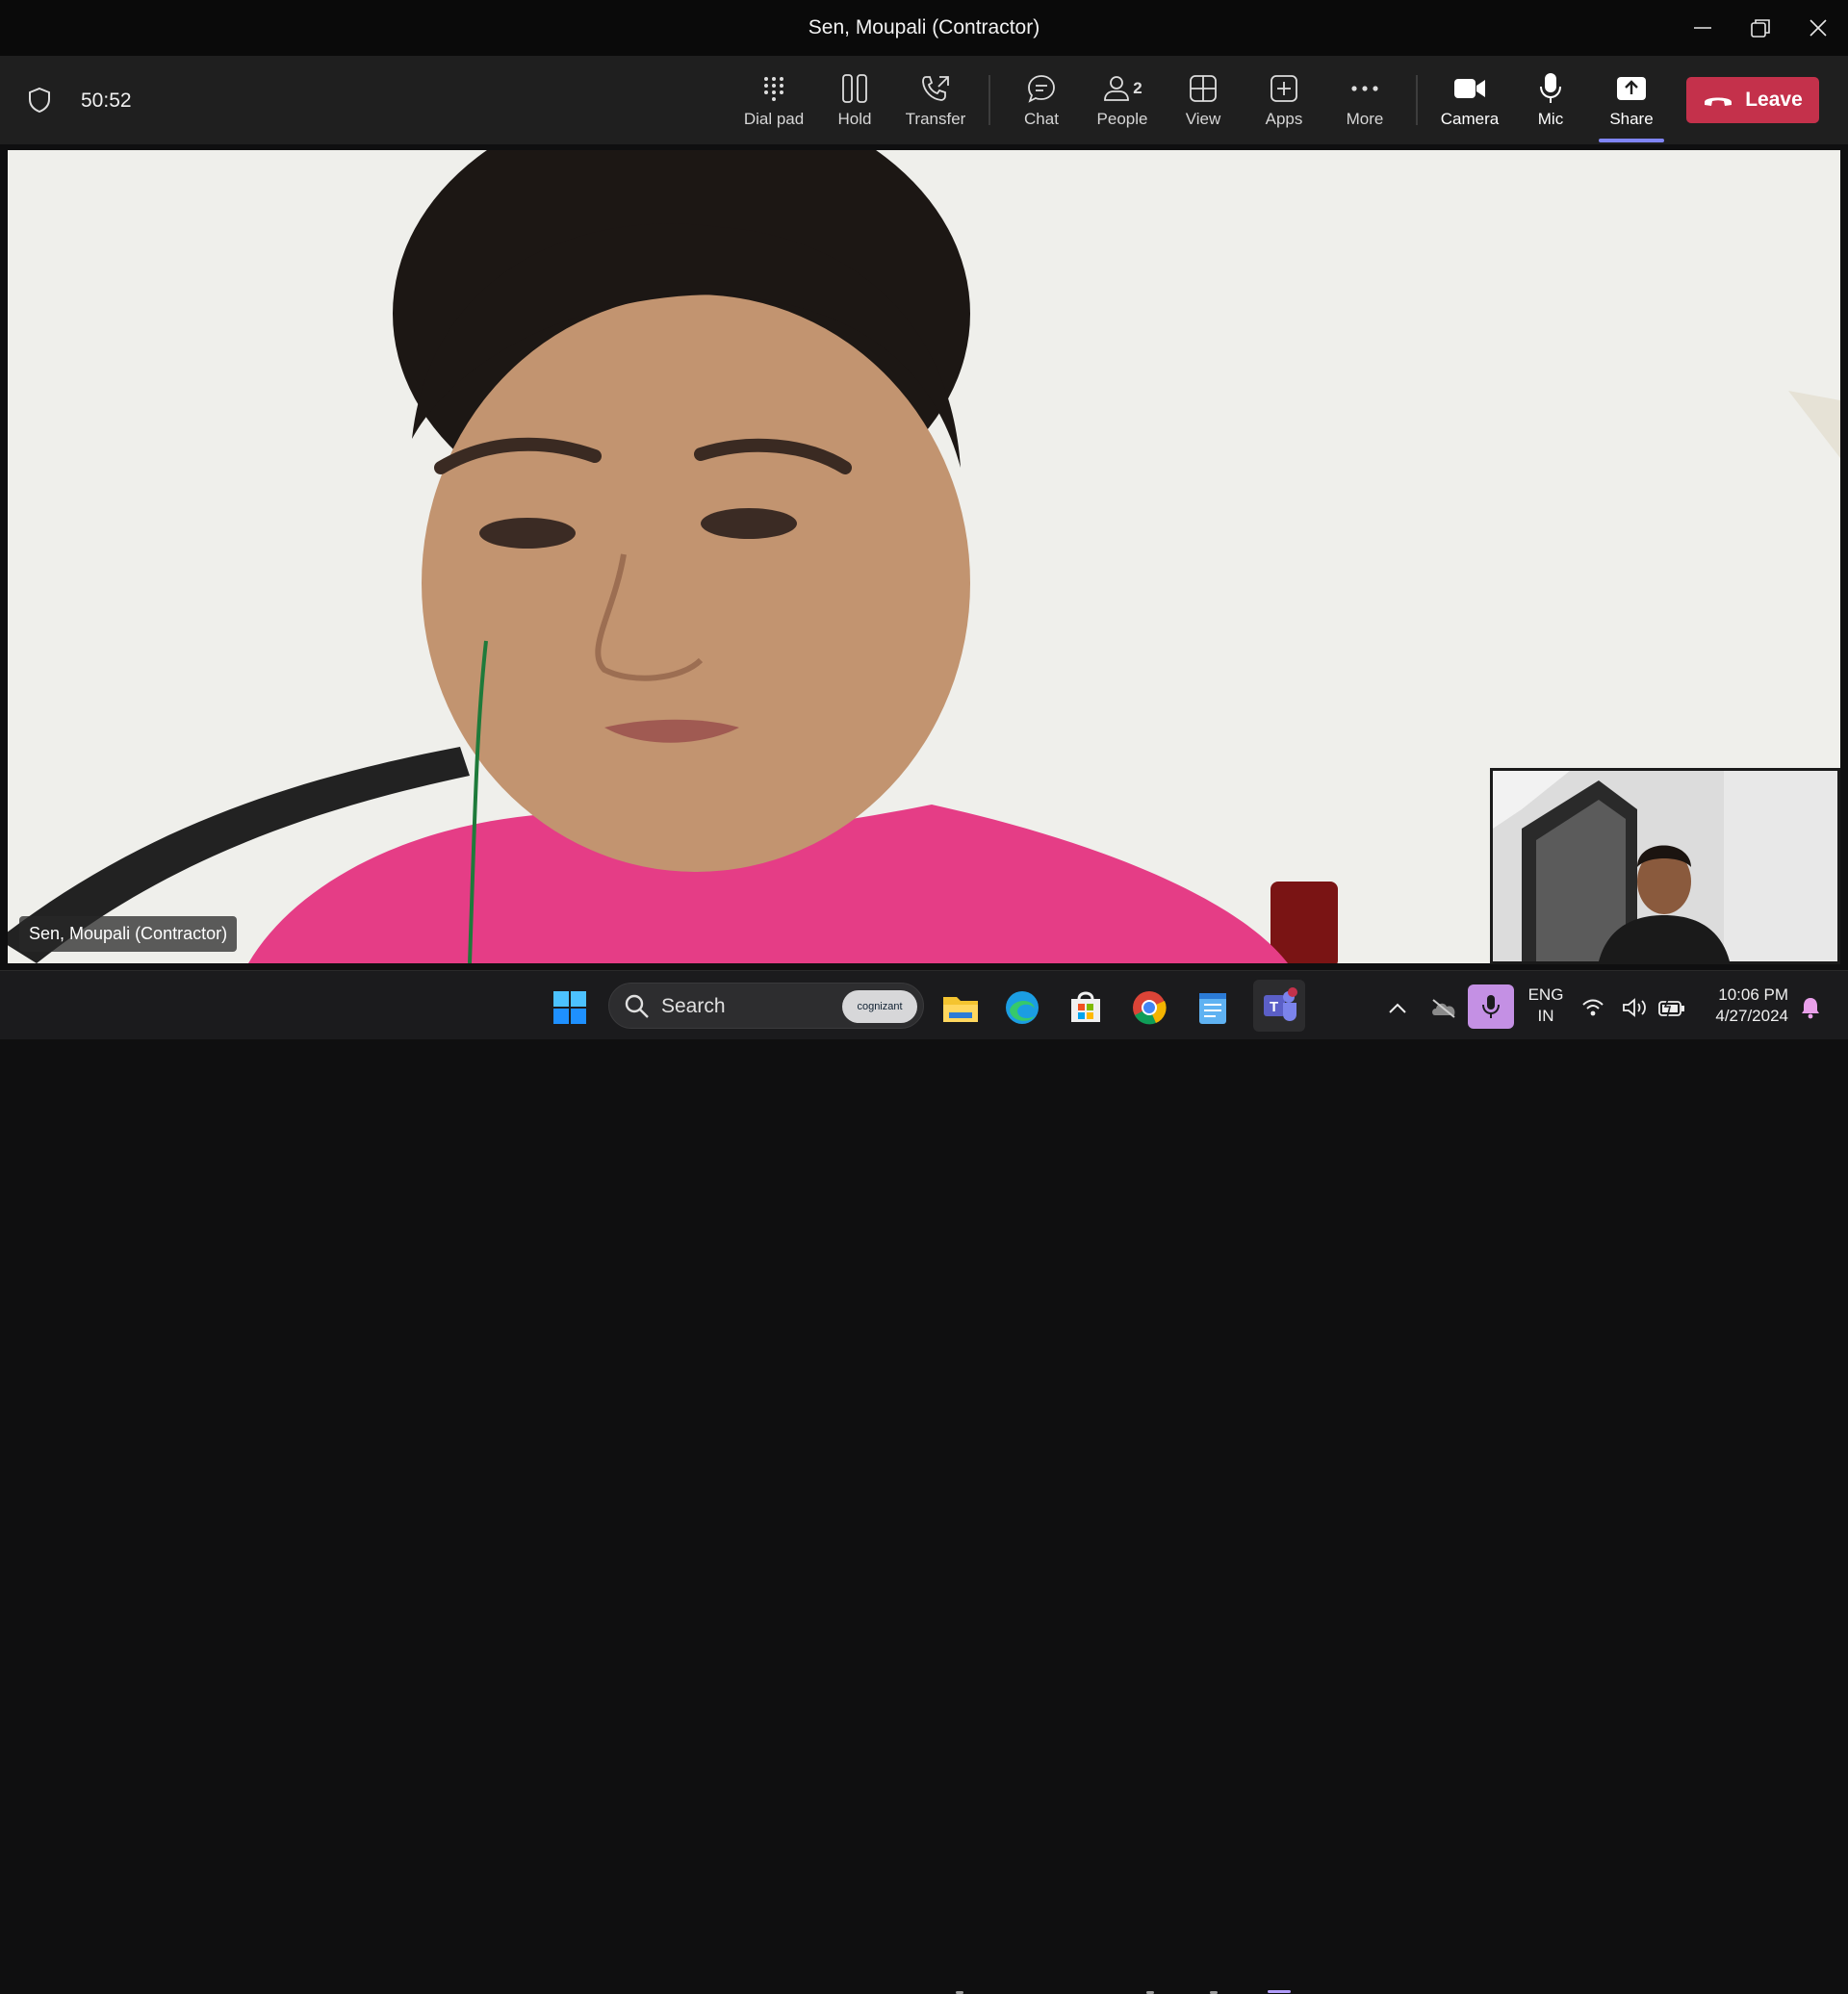 Image resolution: width=1848 pixels, height=1994 pixels. I want to click on more-icon, so click(1364, 88).